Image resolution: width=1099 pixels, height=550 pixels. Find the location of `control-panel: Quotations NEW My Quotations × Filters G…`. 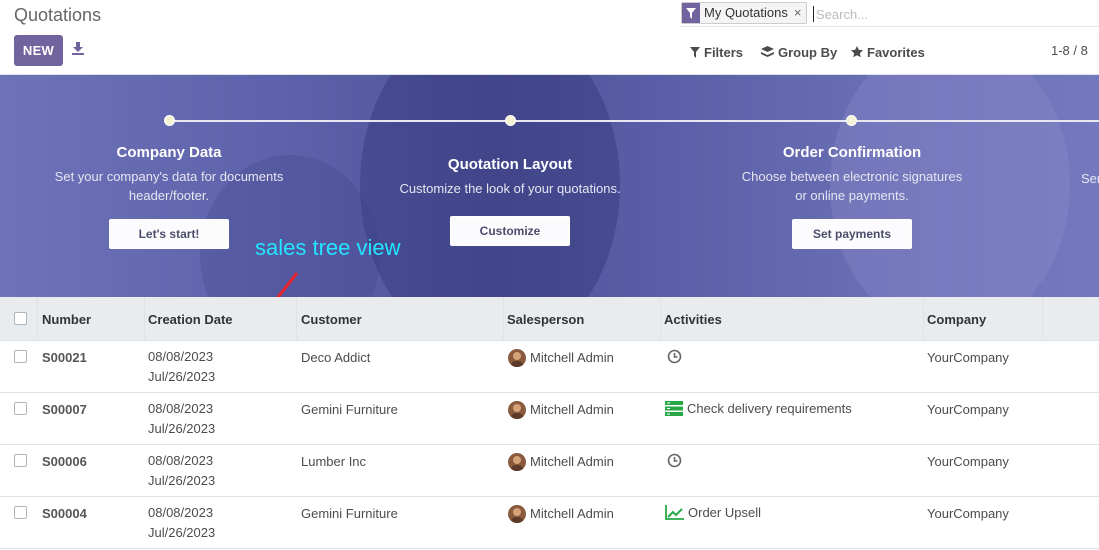

control-panel: Quotations NEW My Quotations × Filters G… is located at coordinates (549, 37).